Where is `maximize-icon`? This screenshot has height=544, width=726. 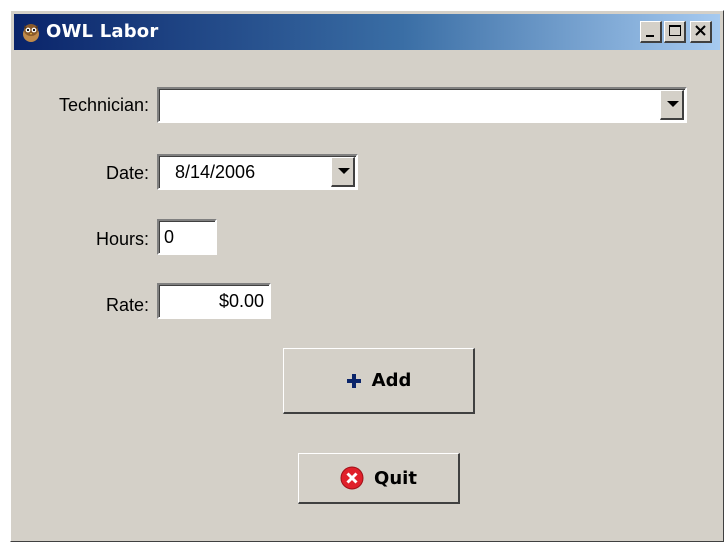
maximize-icon is located at coordinates (675, 30).